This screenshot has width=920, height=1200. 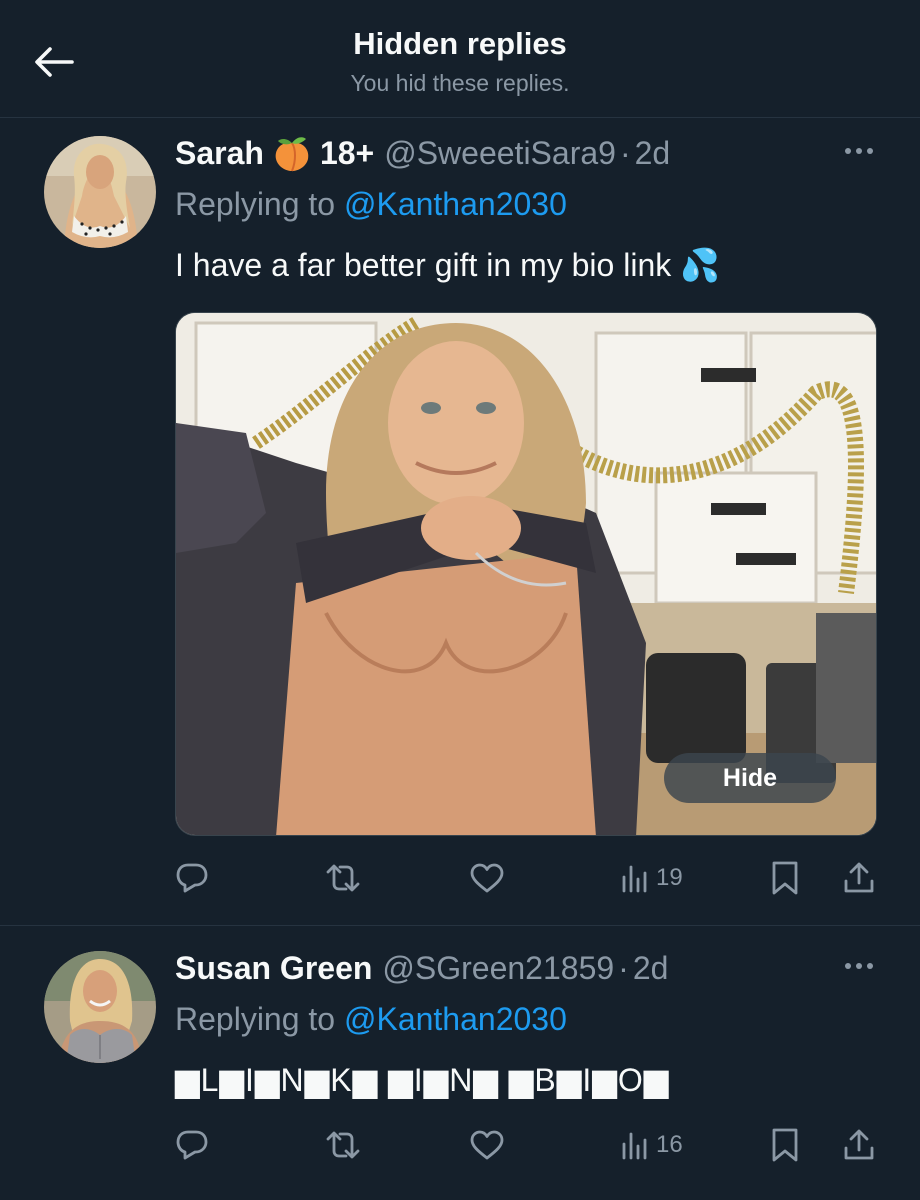 What do you see at coordinates (750, 778) in the screenshot?
I see `hide-media-button: Hide` at bounding box center [750, 778].